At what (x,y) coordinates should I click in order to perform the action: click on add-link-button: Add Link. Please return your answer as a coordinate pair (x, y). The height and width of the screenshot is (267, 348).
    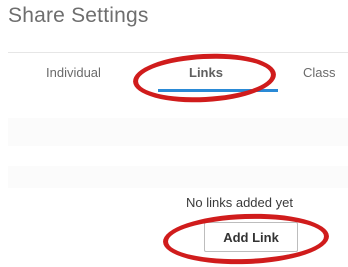
    Looking at the image, I should click on (251, 237).